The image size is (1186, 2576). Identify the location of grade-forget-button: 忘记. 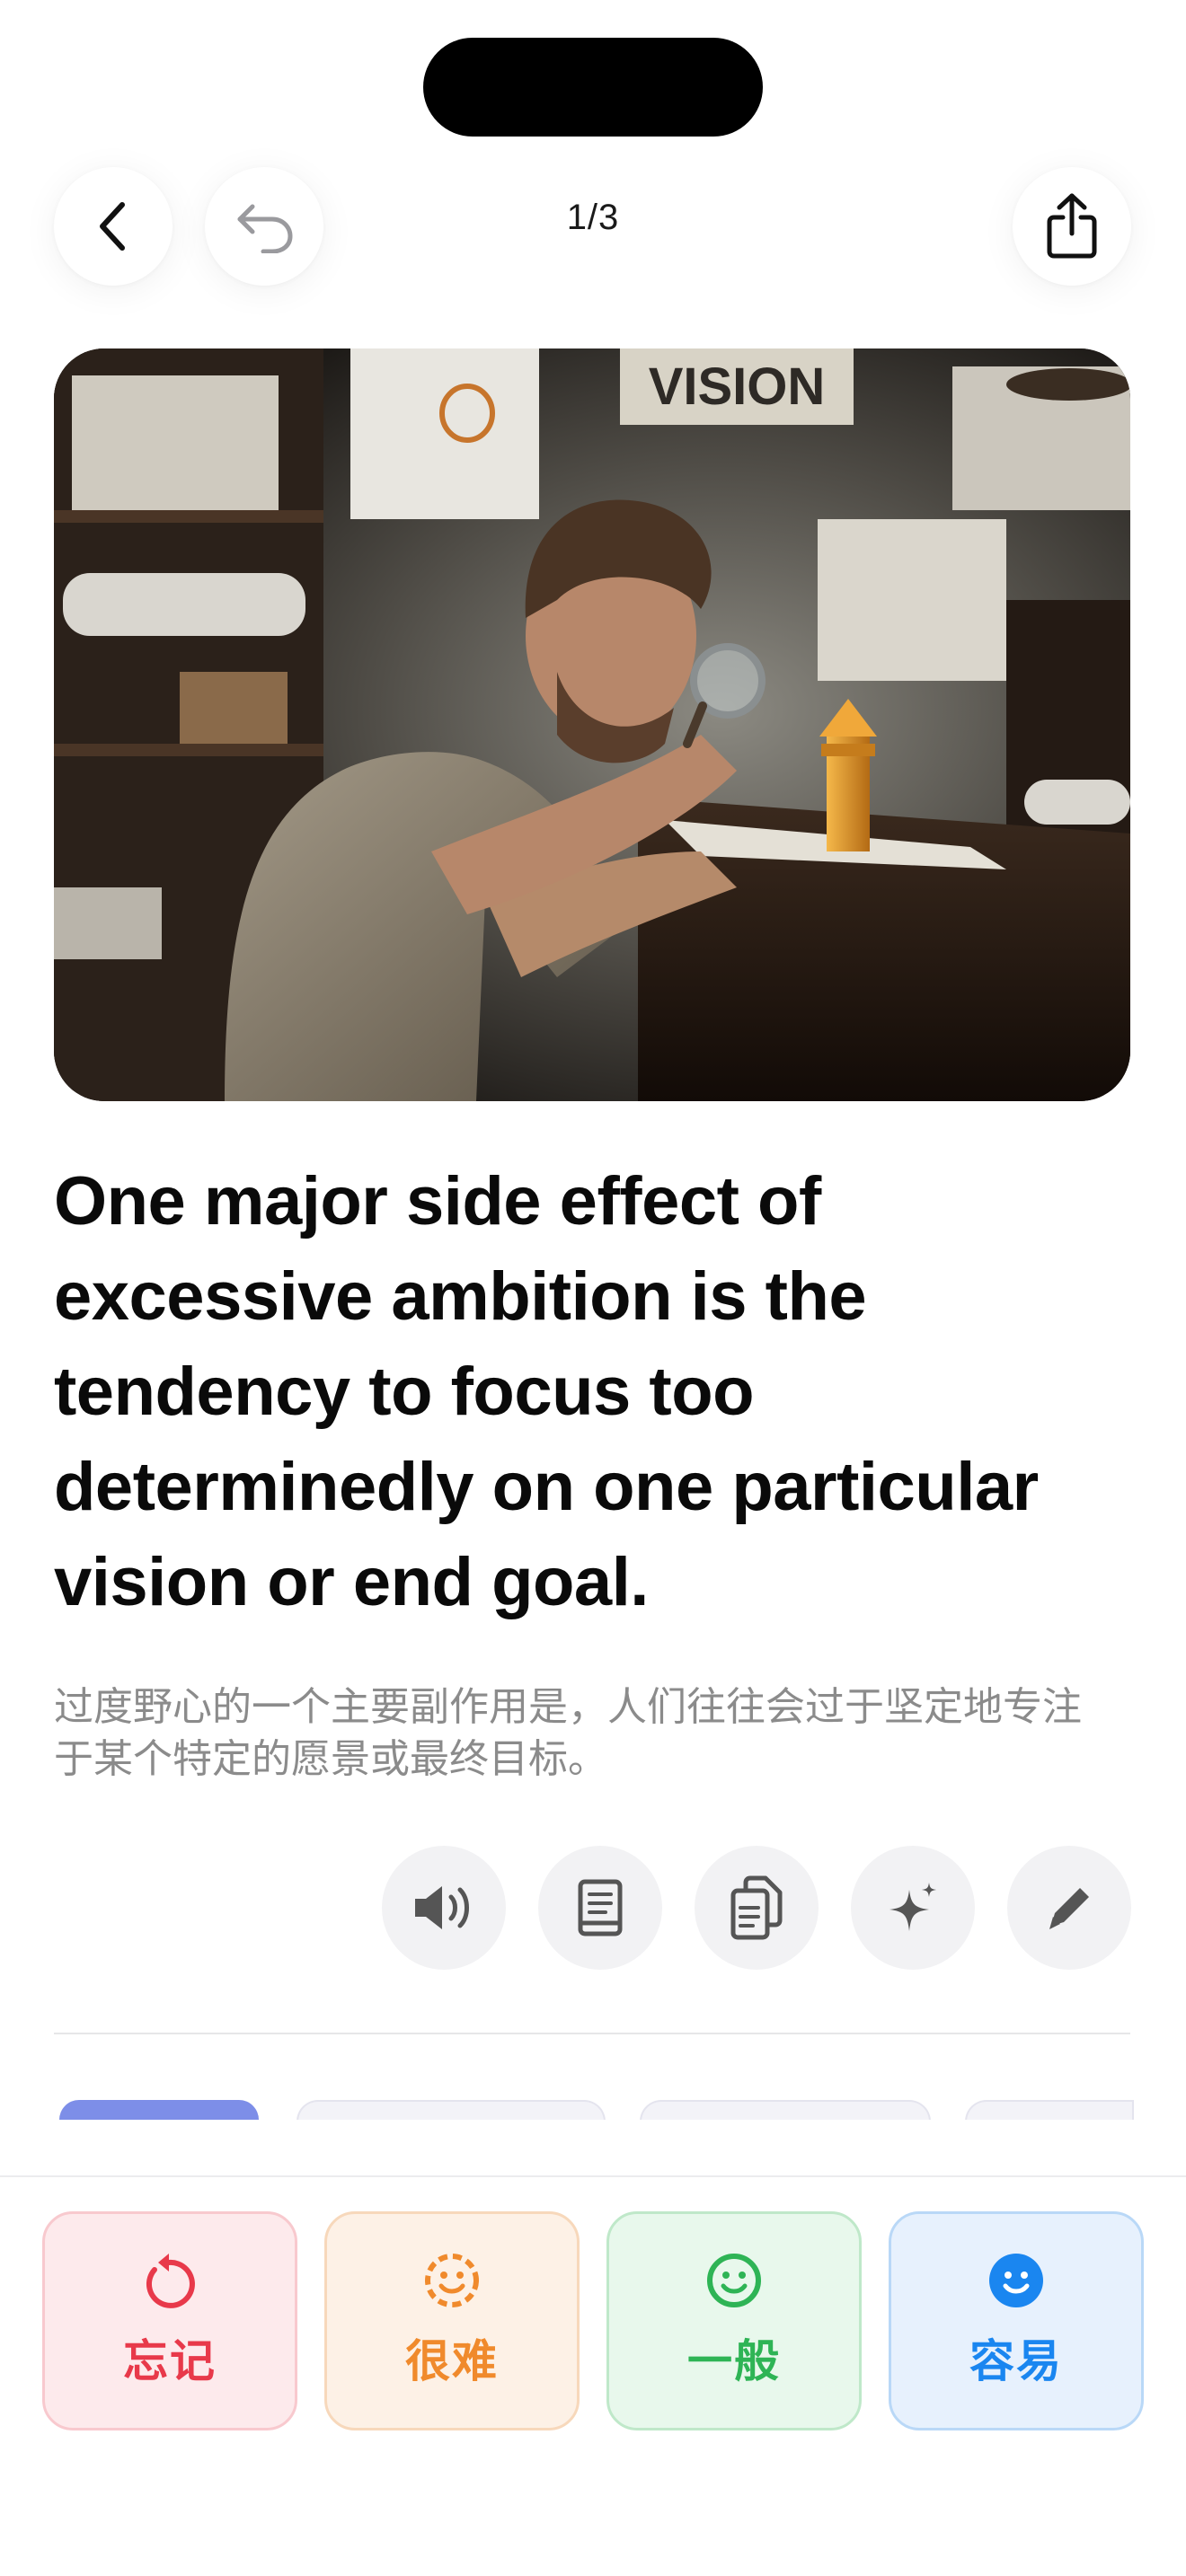
(169, 2320).